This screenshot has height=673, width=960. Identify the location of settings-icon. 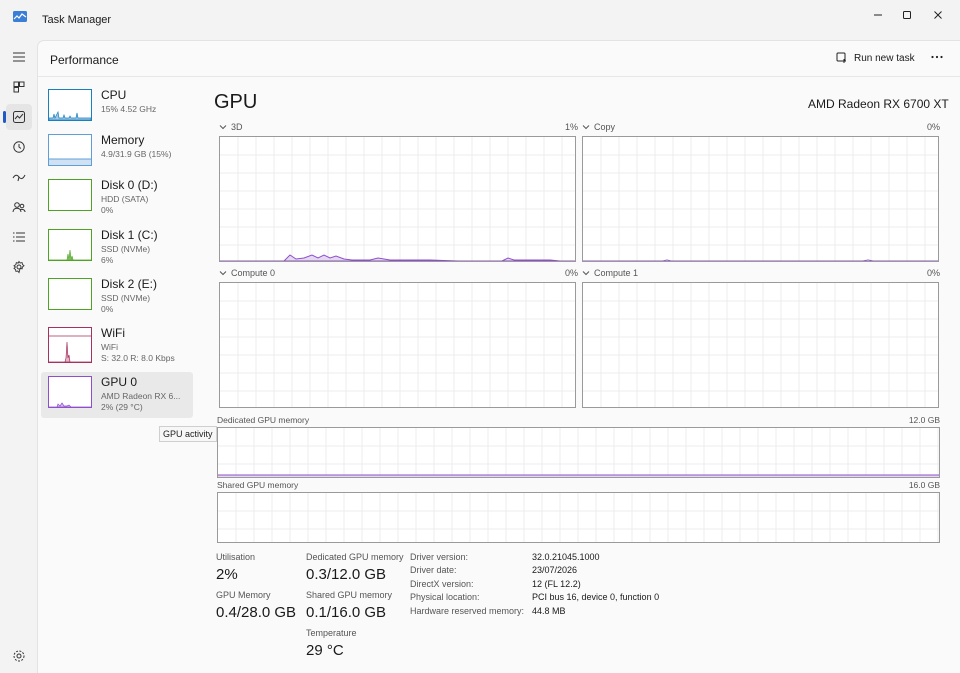
(19, 656).